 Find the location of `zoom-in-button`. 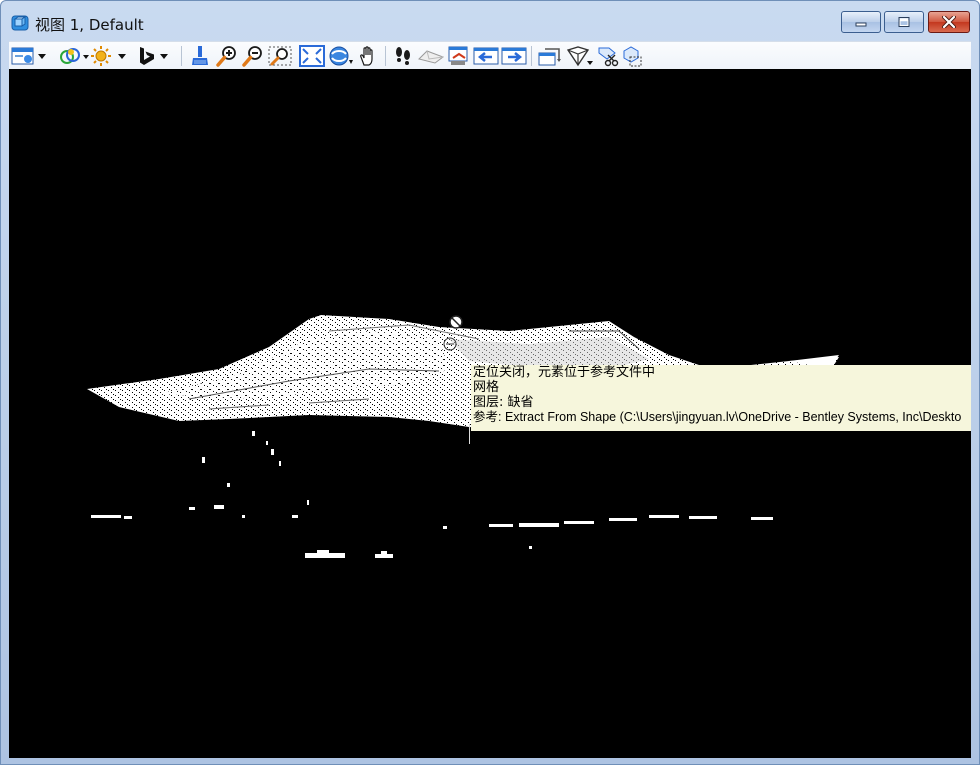

zoom-in-button is located at coordinates (227, 56).